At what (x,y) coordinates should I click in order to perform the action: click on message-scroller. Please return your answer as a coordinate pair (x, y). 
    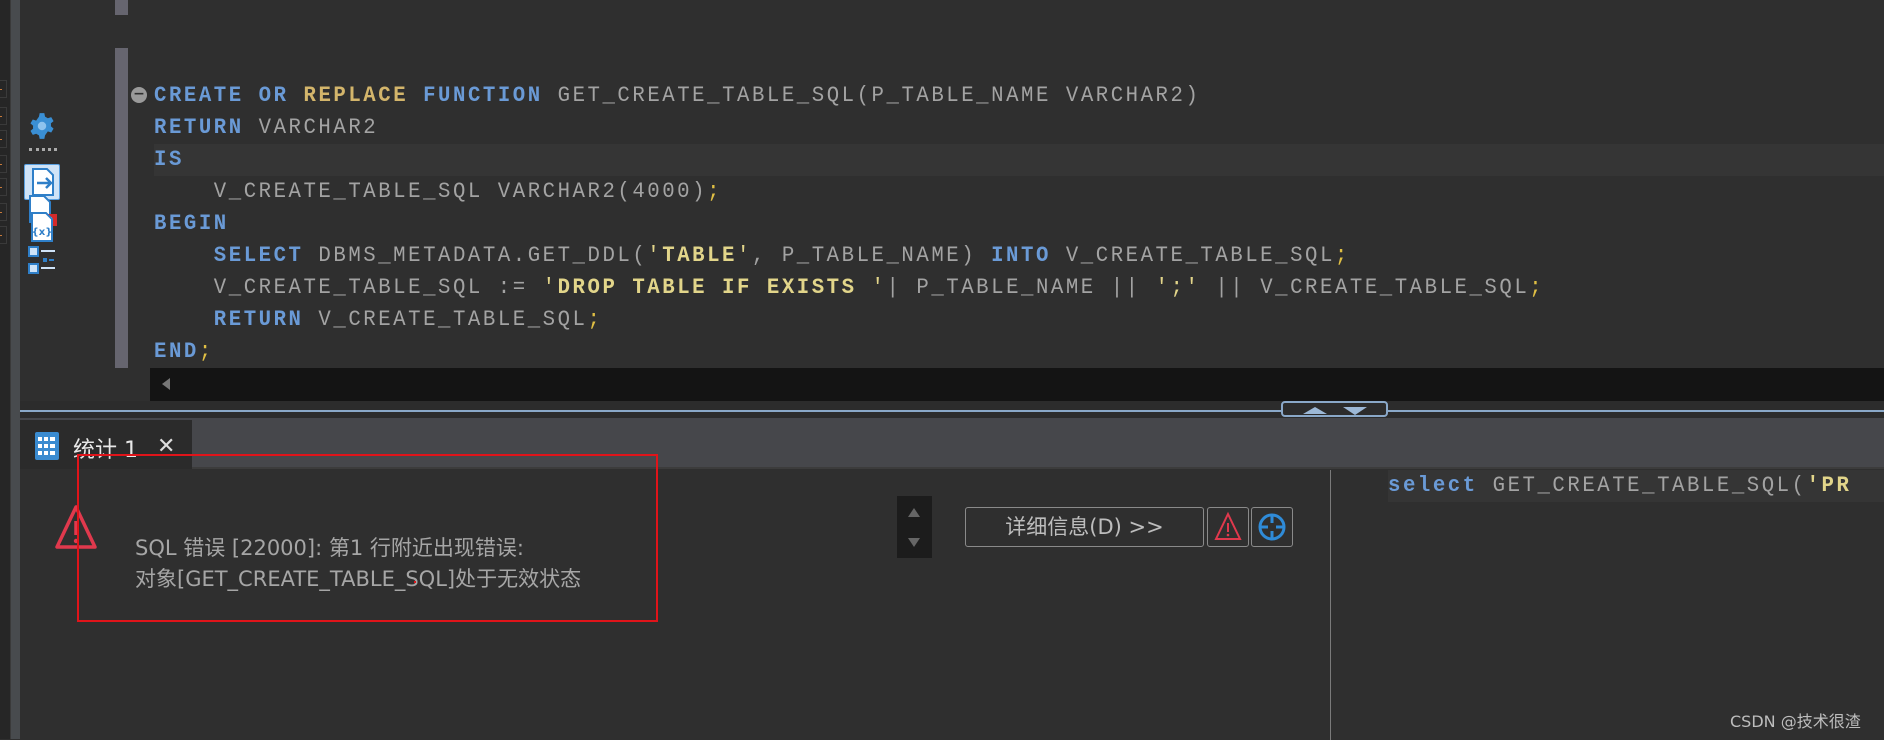
    Looking at the image, I should click on (914, 527).